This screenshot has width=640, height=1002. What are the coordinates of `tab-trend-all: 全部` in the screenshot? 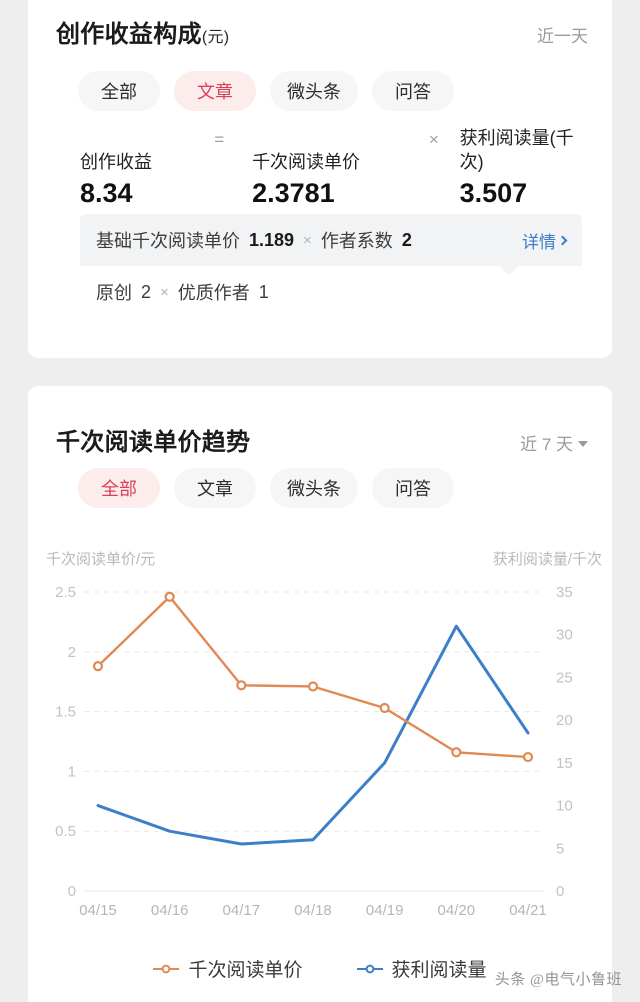 It's located at (119, 488).